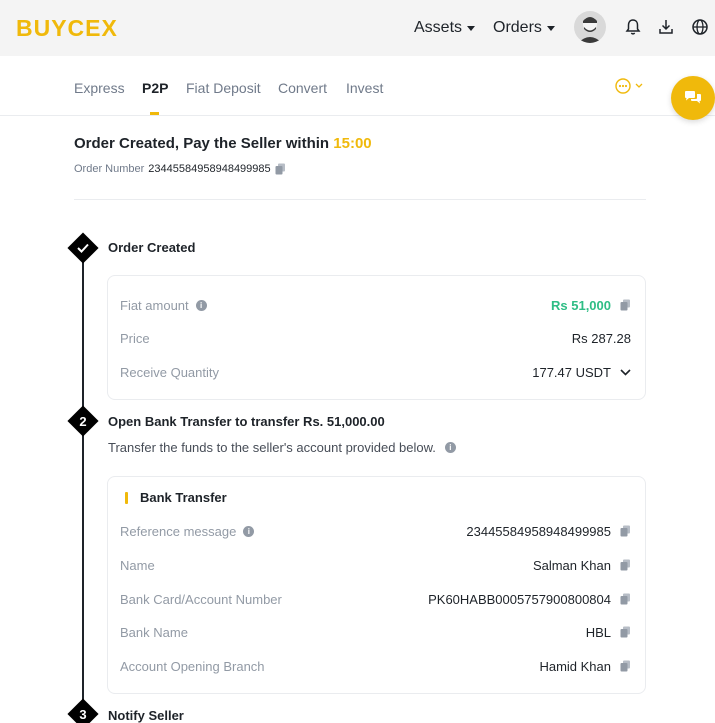 The height and width of the screenshot is (723, 715). What do you see at coordinates (357, 28) in the screenshot?
I see `top-bar: BUYCEX Assets Orders` at bounding box center [357, 28].